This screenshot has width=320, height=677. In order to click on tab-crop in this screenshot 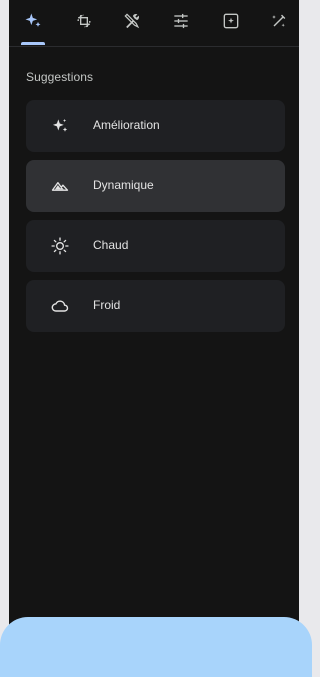, I will do `click(84, 23)`.